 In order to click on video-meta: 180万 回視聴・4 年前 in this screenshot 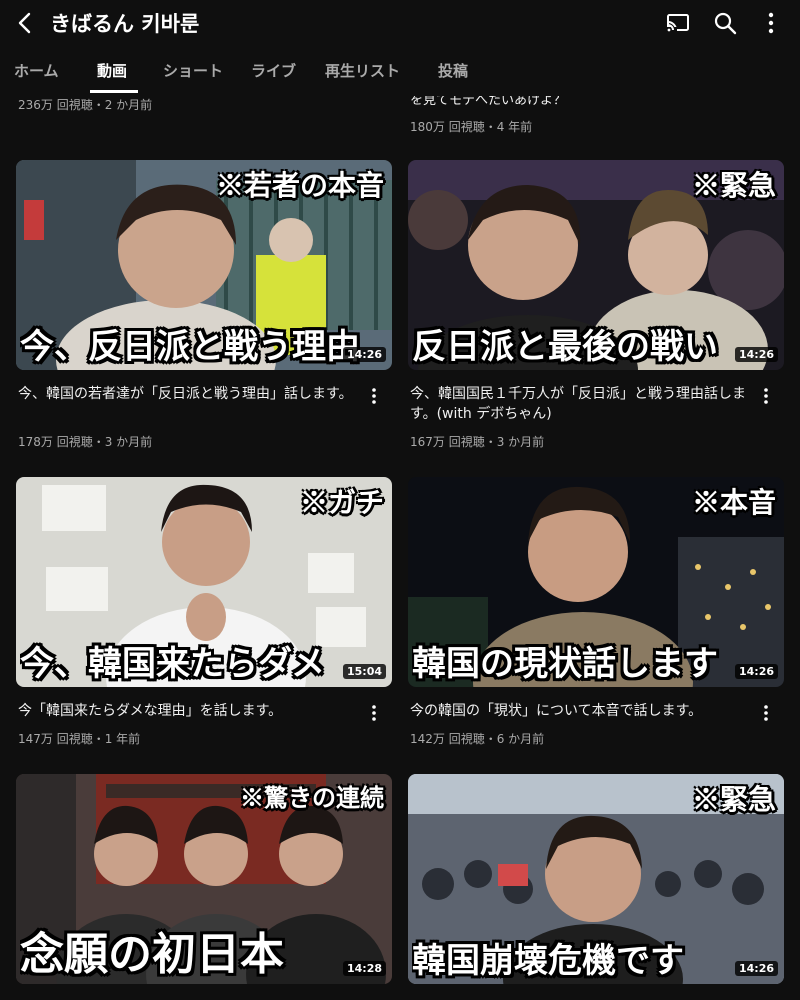, I will do `click(471, 127)`.